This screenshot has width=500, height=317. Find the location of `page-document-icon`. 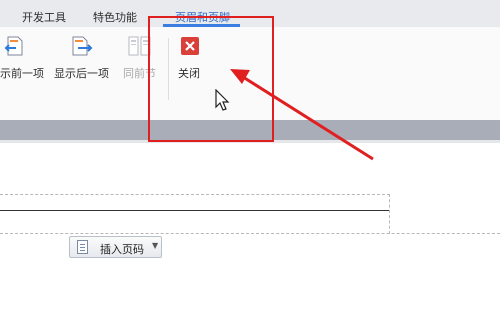

page-document-icon is located at coordinates (82, 247).